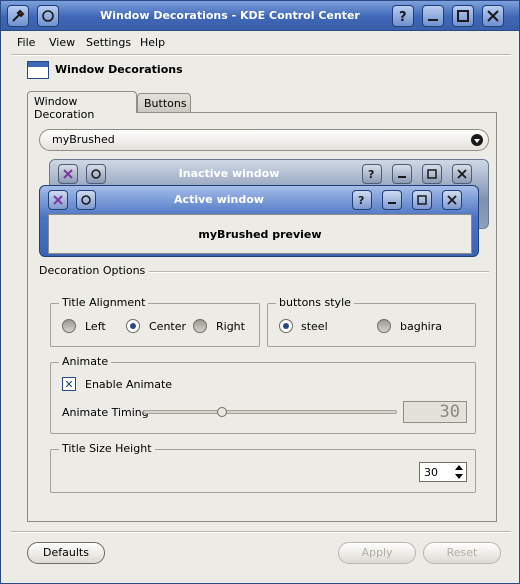 Image resolution: width=520 pixels, height=584 pixels. I want to click on maximize-button, so click(463, 16).